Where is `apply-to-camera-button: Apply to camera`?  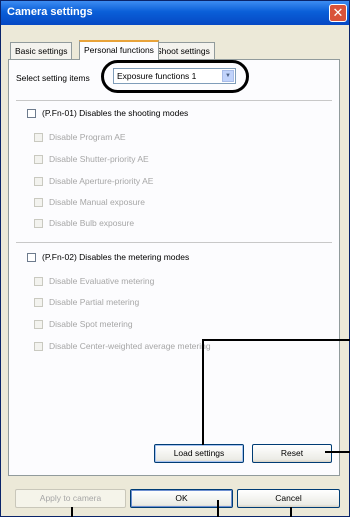
apply-to-camera-button: Apply to camera is located at coordinates (70, 498).